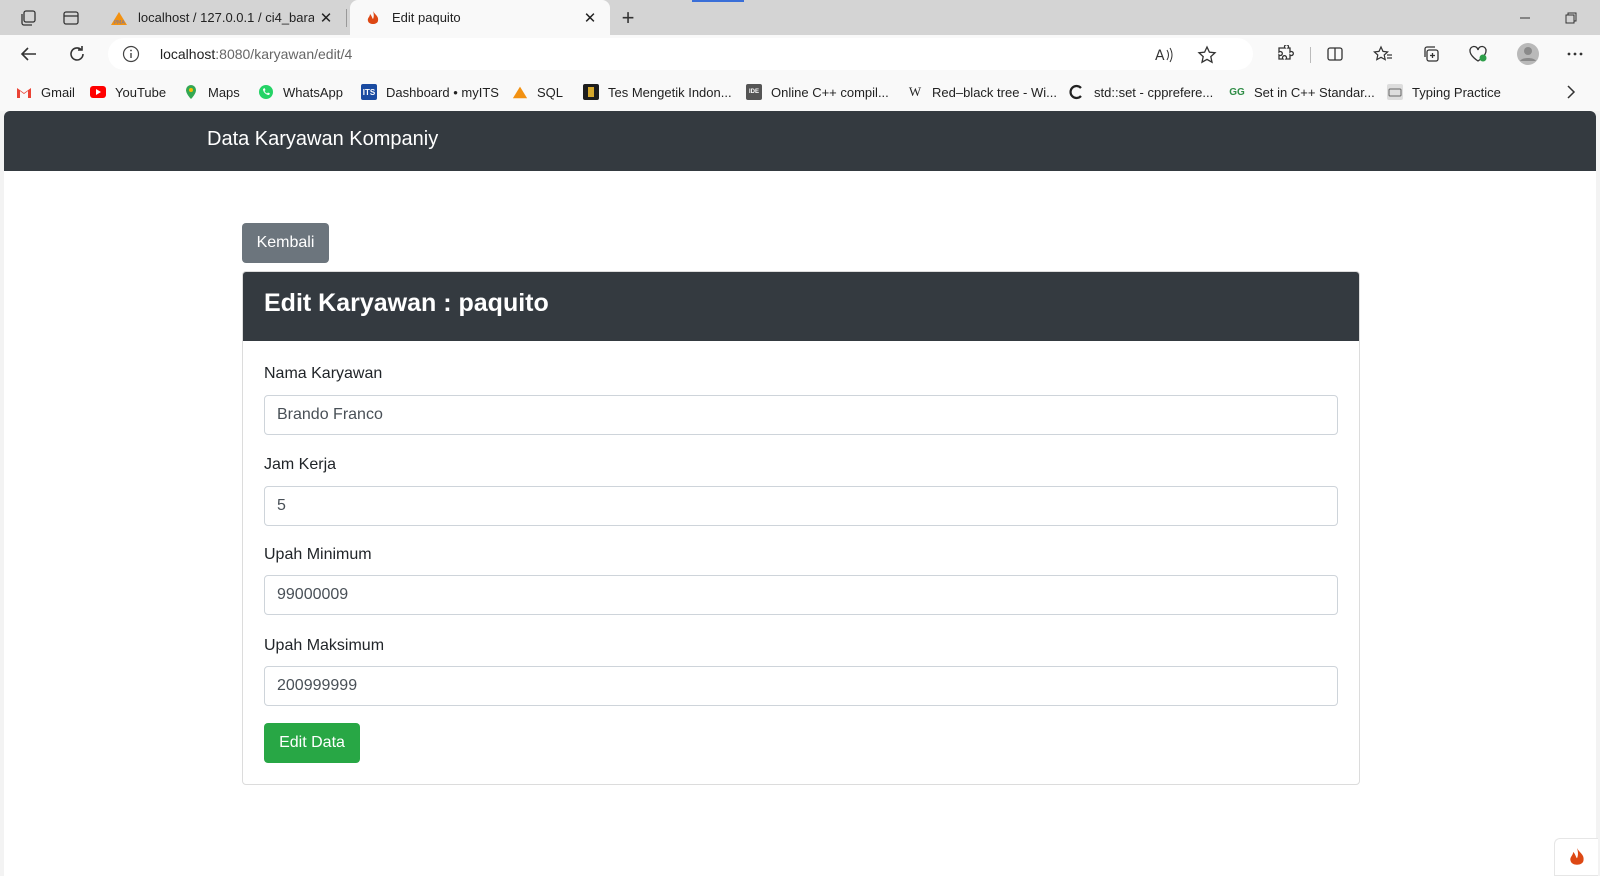 The width and height of the screenshot is (1600, 876). I want to click on page-title: Edit Karyawan : paquito, so click(406, 303).